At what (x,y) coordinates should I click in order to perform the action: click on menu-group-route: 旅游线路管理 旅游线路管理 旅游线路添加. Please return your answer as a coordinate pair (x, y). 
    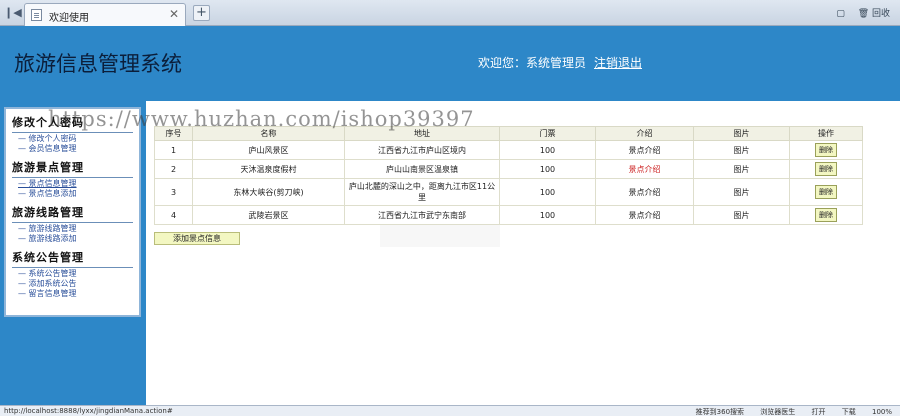
    Looking at the image, I should click on (72, 221).